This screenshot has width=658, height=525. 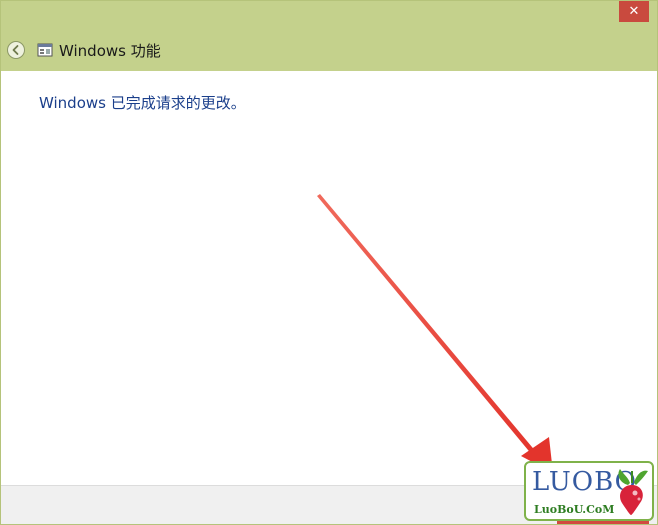 I want to click on completion-message: Windows 已完成请求的更改。, so click(x=142, y=103).